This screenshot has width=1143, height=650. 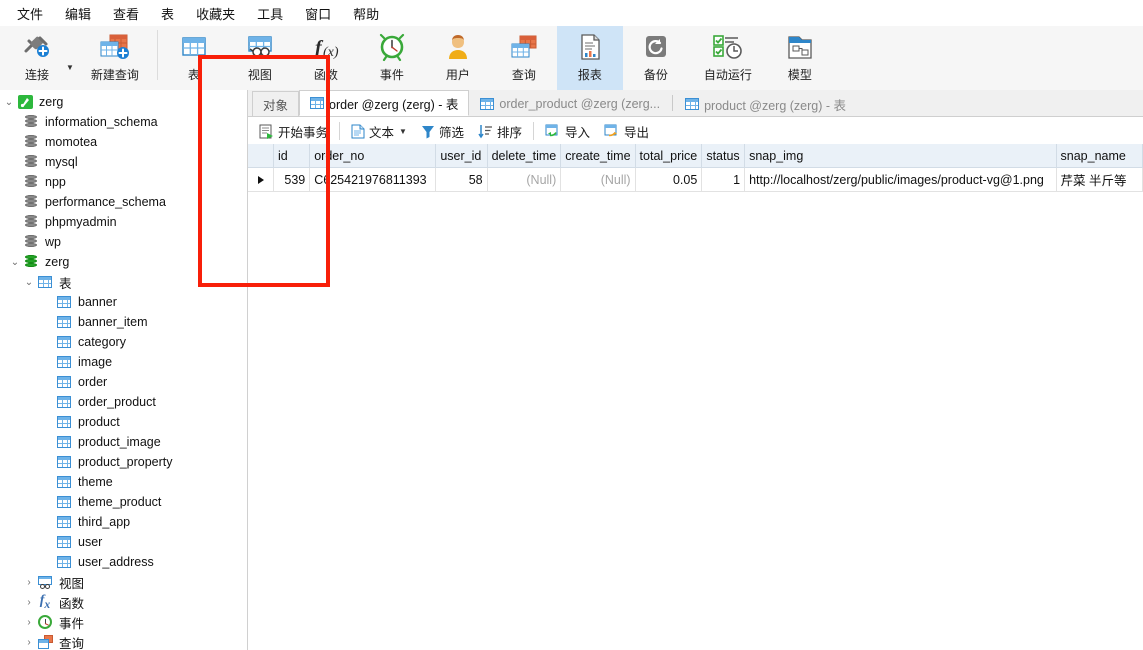 What do you see at coordinates (123, 222) in the screenshot?
I see `tree-item-phpmyadmin: phpmyadmin` at bounding box center [123, 222].